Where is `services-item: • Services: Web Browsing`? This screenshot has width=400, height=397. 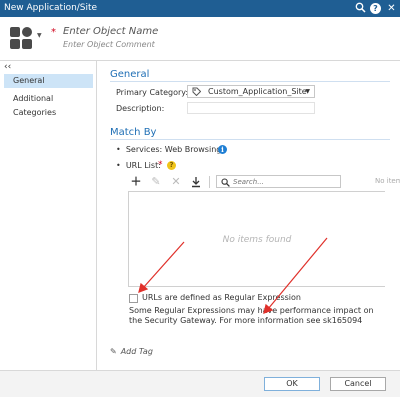 services-item: • Services: Web Browsing is located at coordinates (168, 149).